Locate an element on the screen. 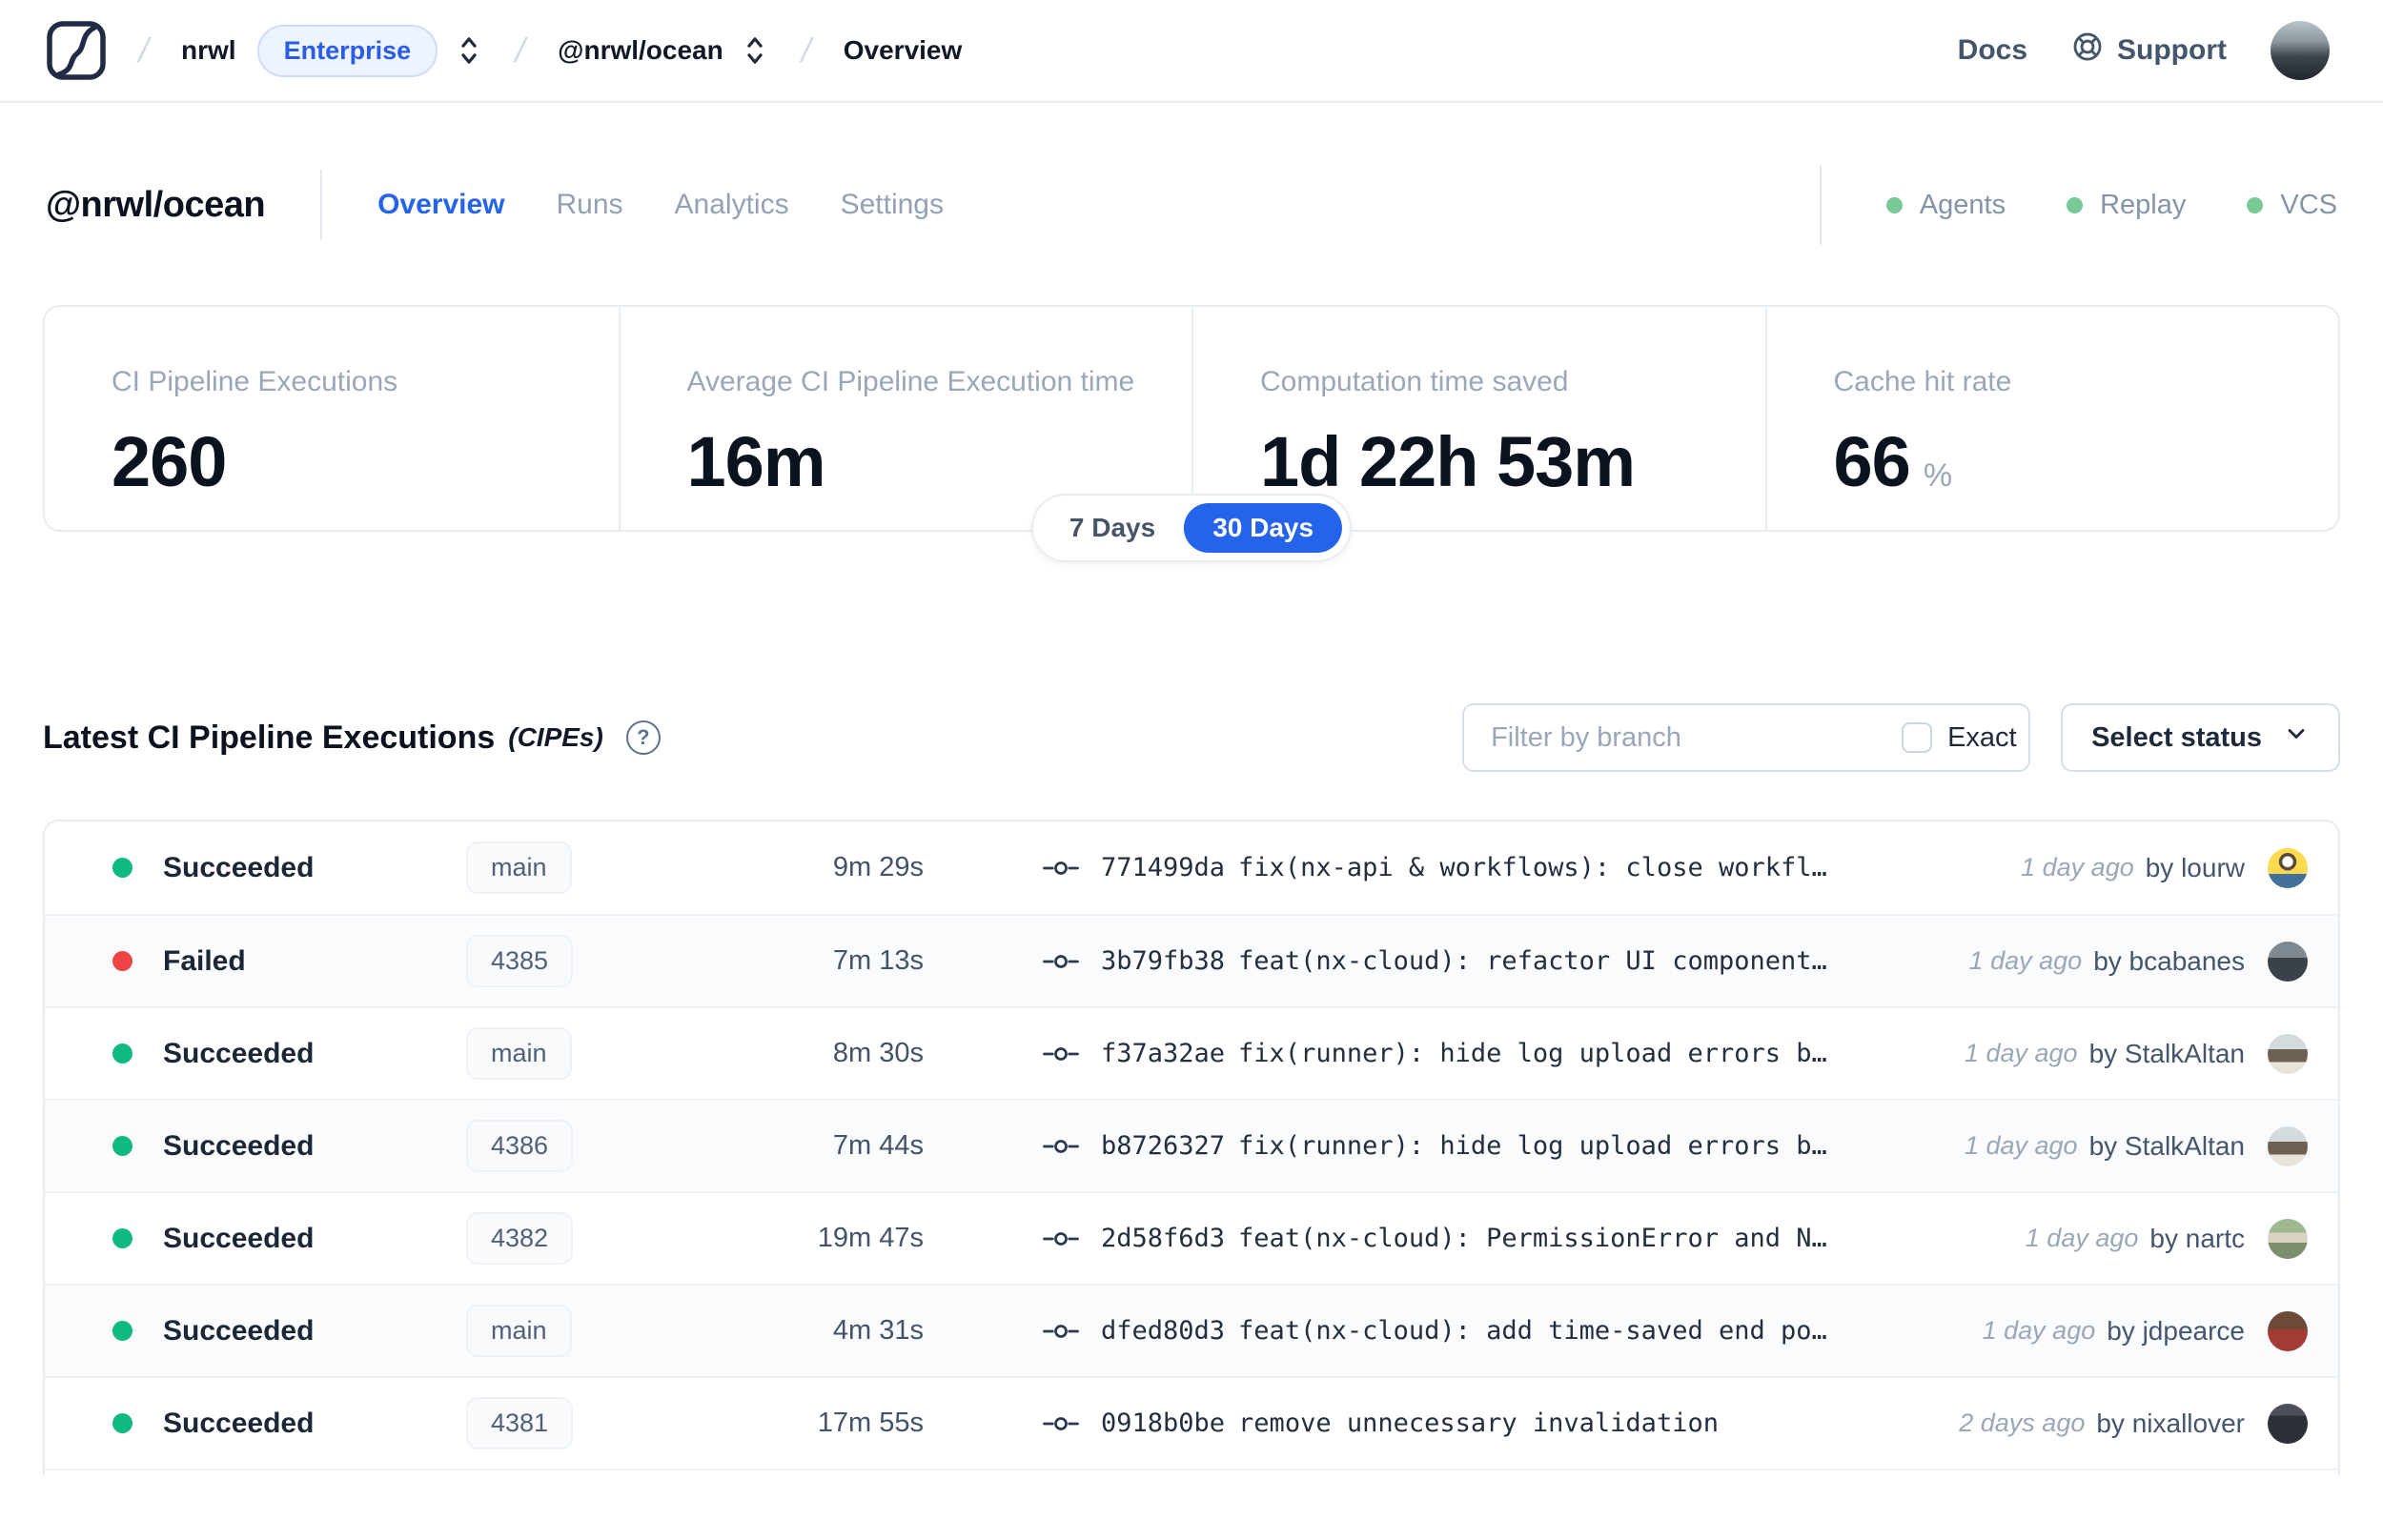 The width and height of the screenshot is (2383, 1540). commit-hash: f37a32ae is located at coordinates (1163, 1053).